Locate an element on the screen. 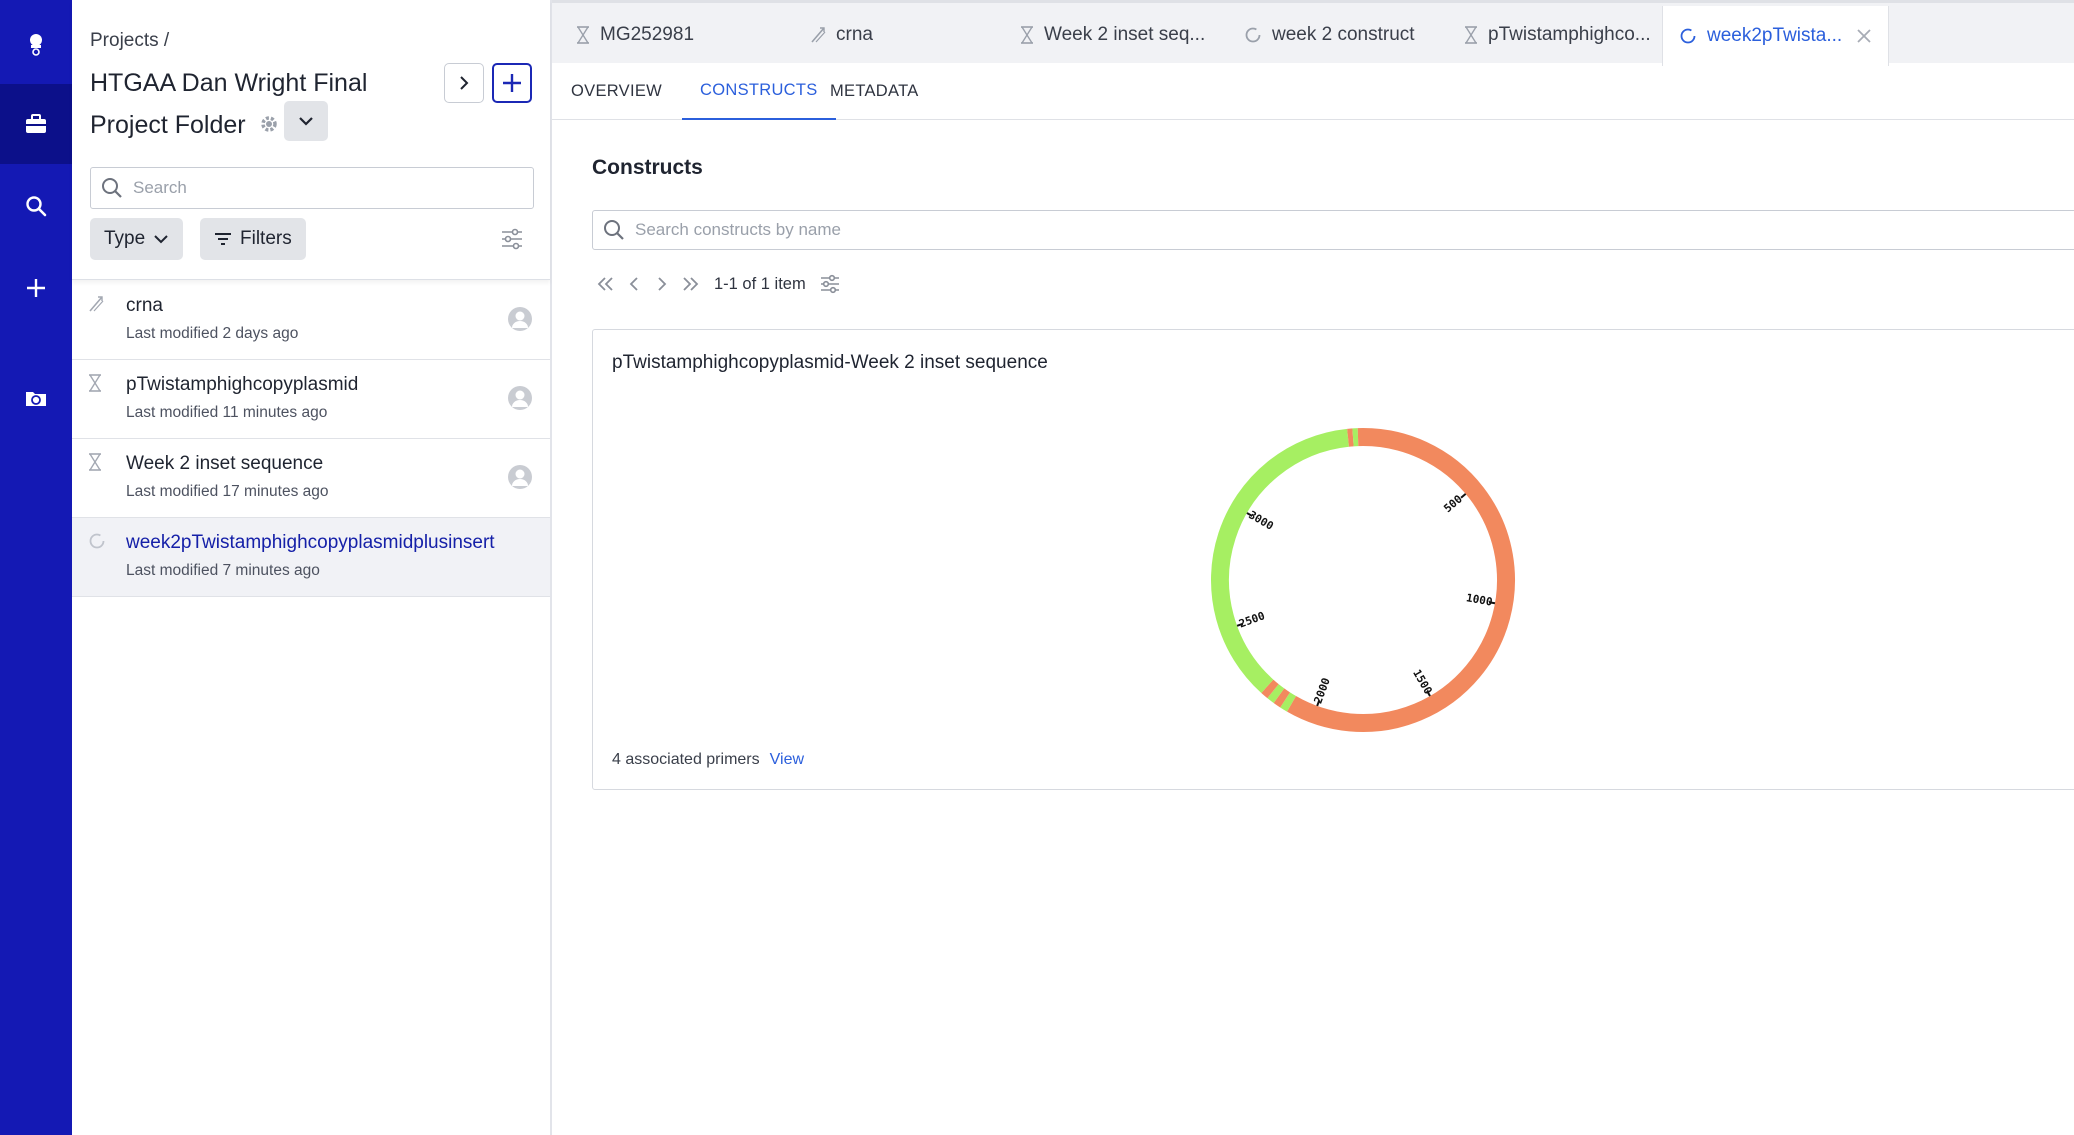 This screenshot has width=2074, height=1135. lab-logo-icon is located at coordinates (36, 44).